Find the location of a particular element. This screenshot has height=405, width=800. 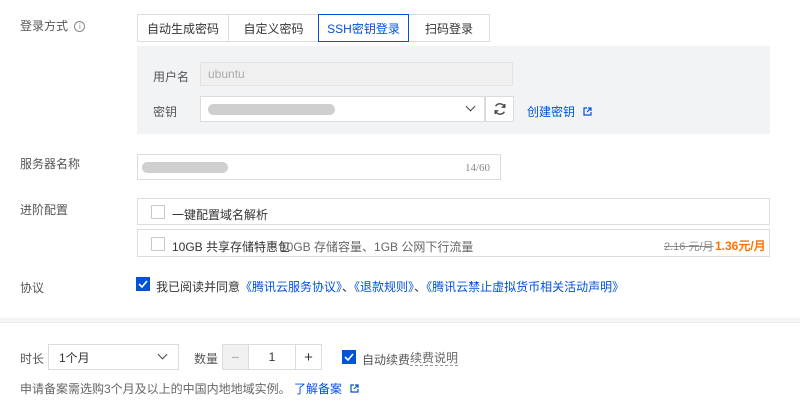

key-value-redacted is located at coordinates (271, 109).